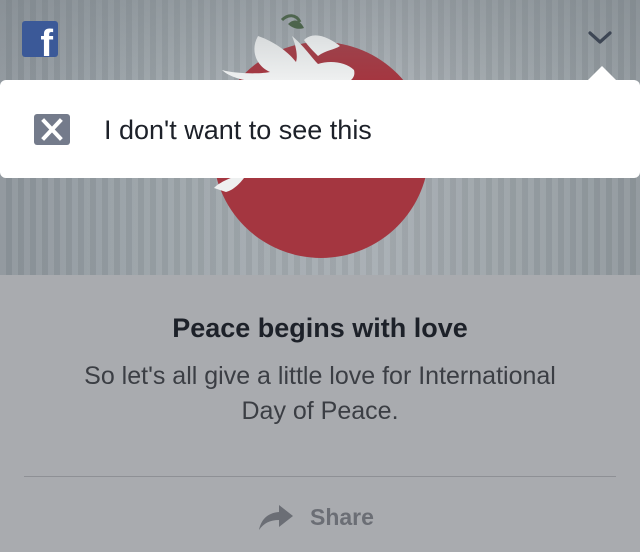 This screenshot has width=640, height=552. Describe the element at coordinates (342, 516) in the screenshot. I see `share-label: Share` at that location.